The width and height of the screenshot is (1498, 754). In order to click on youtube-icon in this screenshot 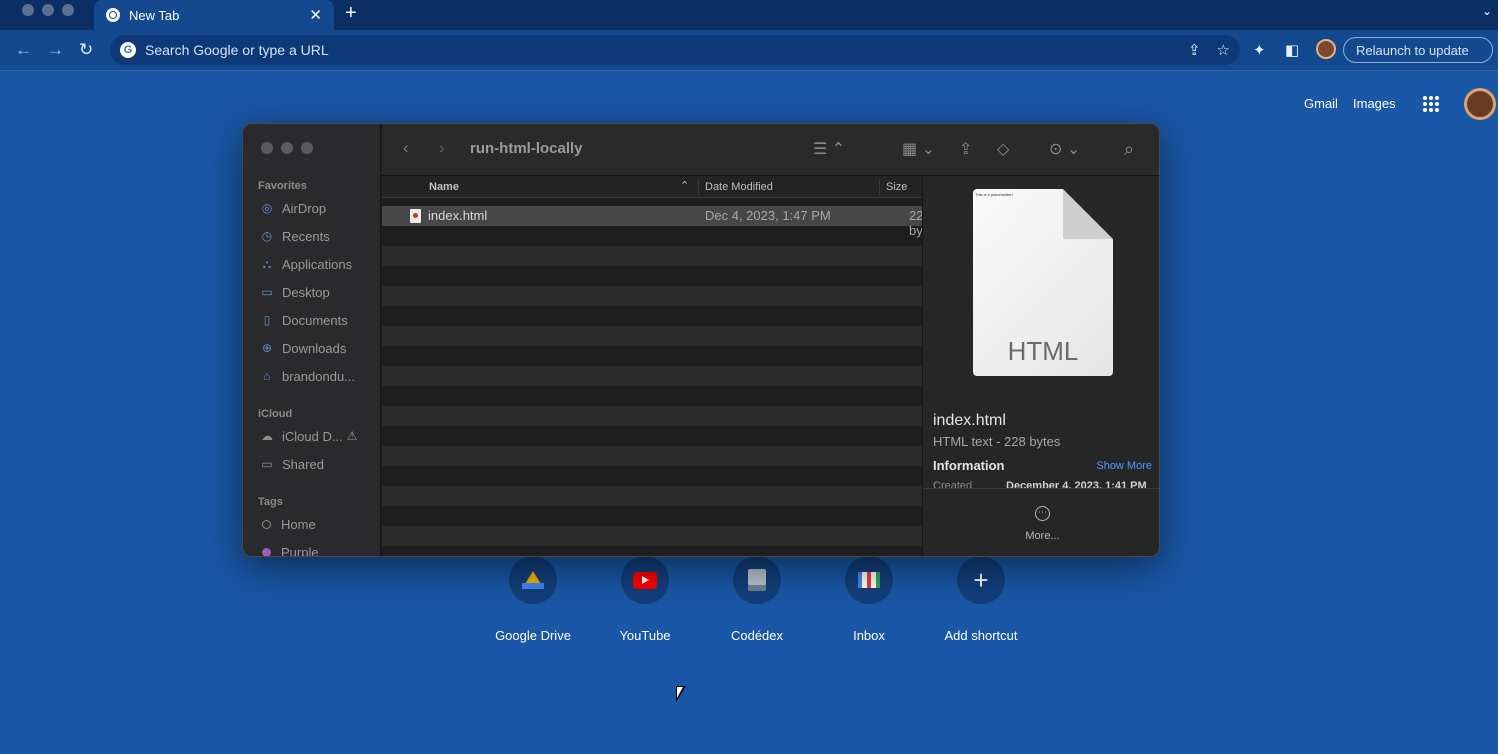, I will do `click(645, 580)`.